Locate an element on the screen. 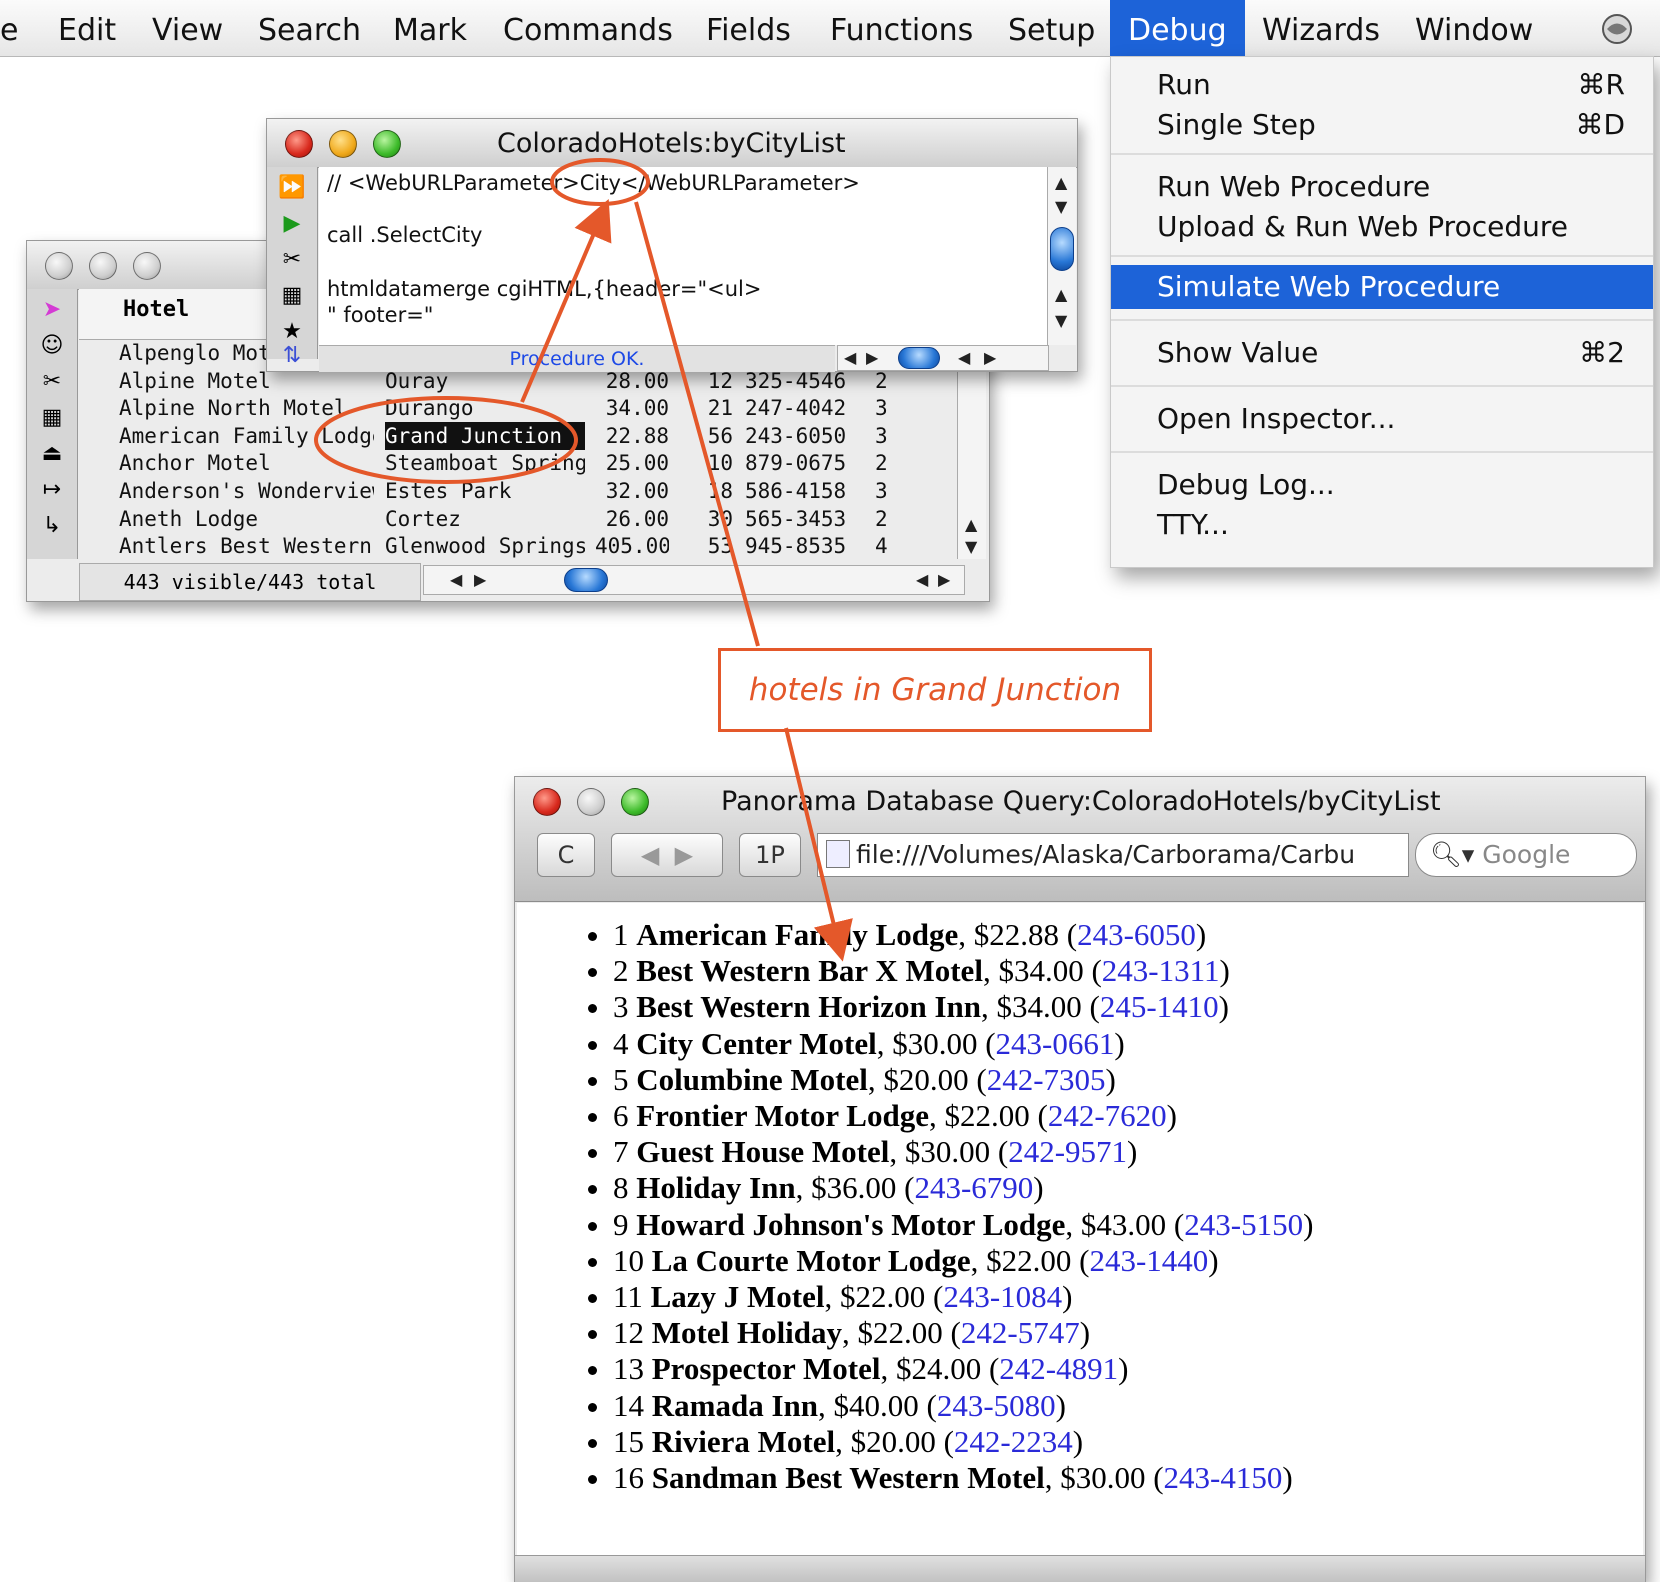 The width and height of the screenshot is (1660, 1582). cell-city: Glenwood Springs is located at coordinates (485, 546).